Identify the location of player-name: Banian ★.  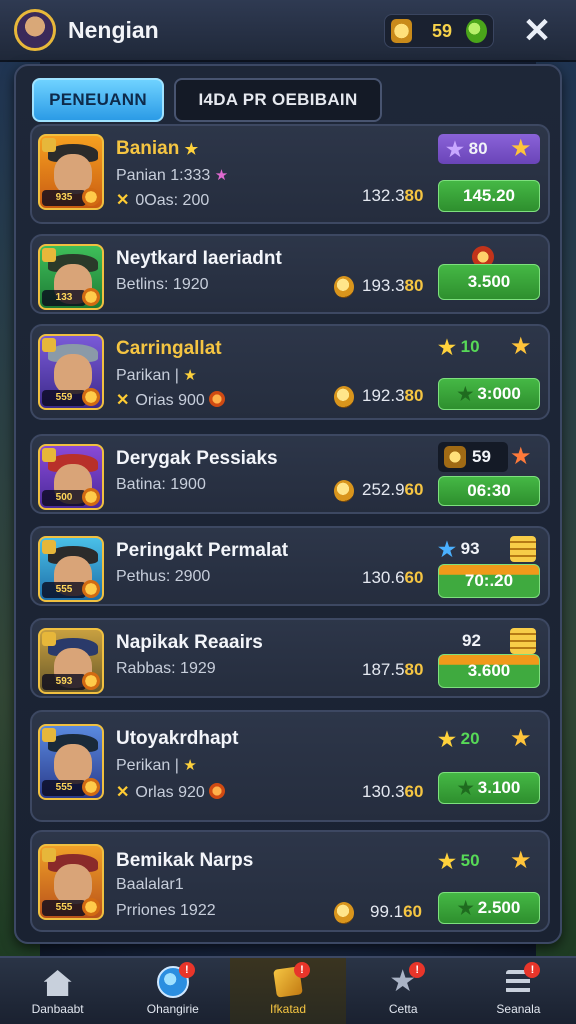
(157, 148).